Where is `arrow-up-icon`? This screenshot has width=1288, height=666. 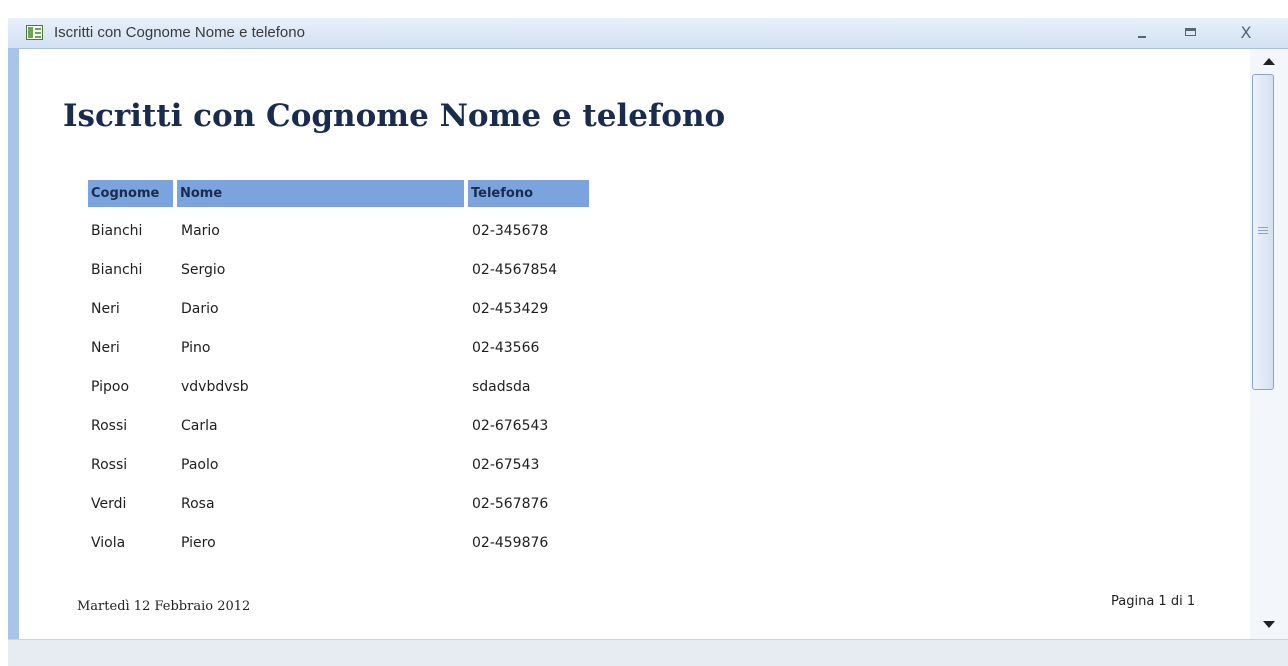 arrow-up-icon is located at coordinates (1269, 61).